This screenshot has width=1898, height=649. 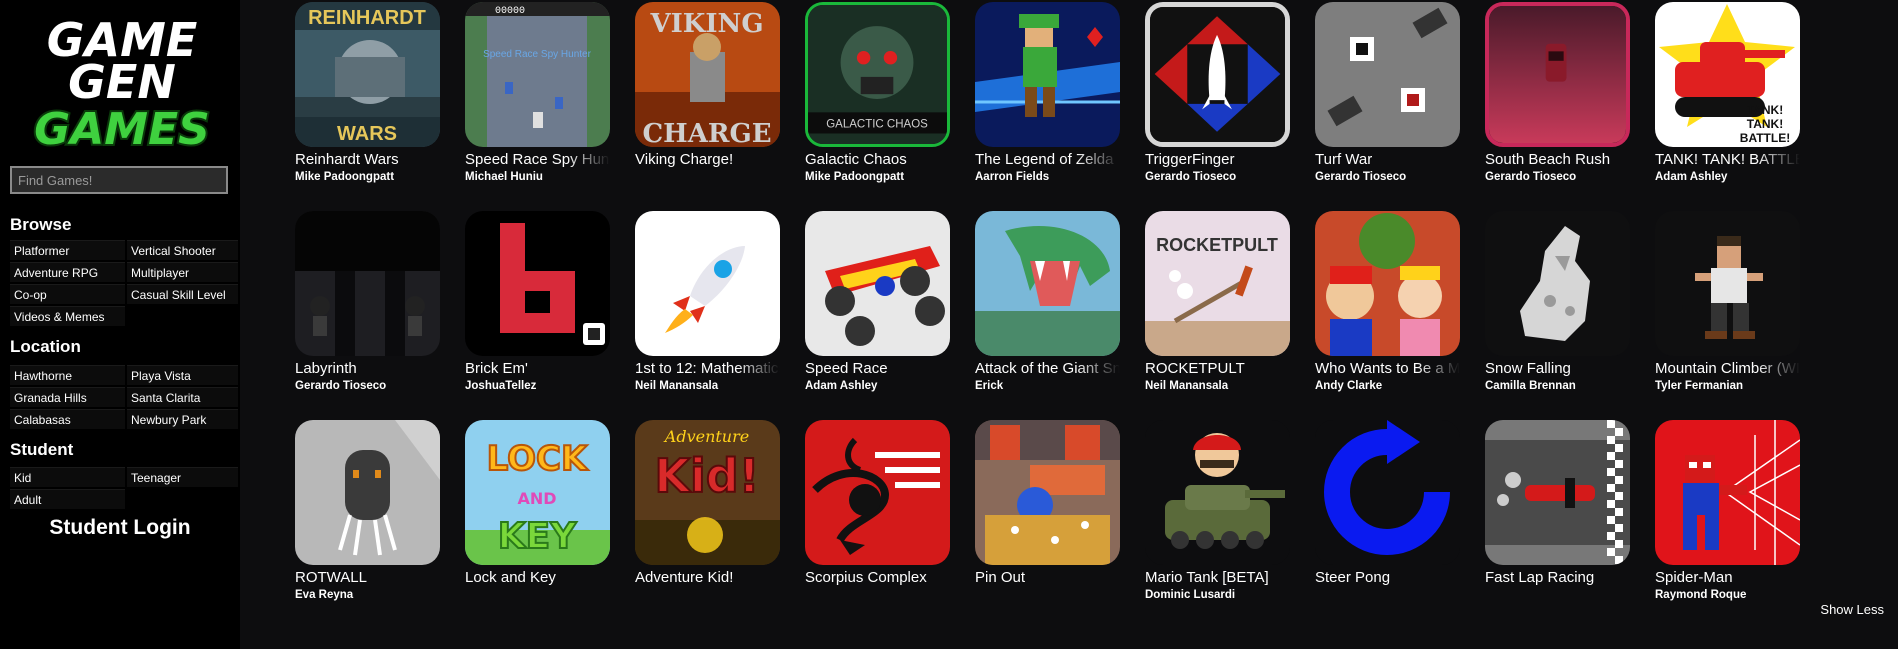 I want to click on game-title: Labyrinth, so click(x=367, y=368).